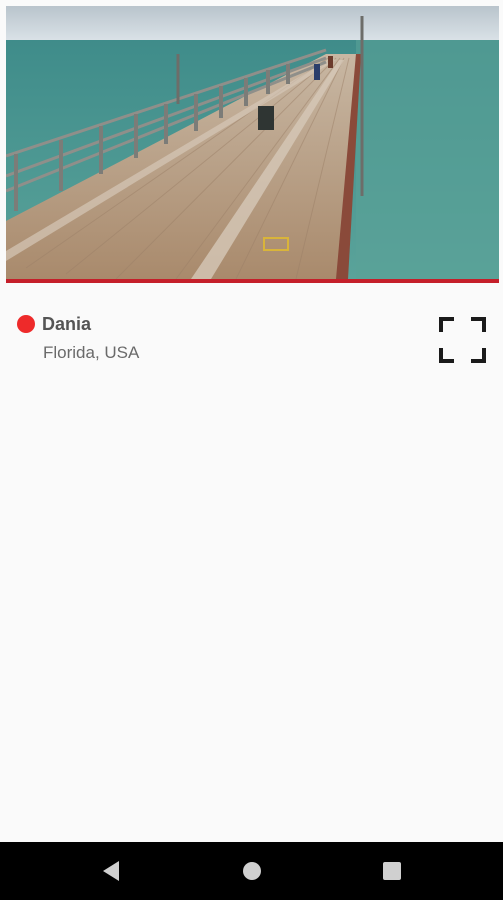 This screenshot has height=900, width=503. I want to click on system-navigation-bar, so click(251, 871).